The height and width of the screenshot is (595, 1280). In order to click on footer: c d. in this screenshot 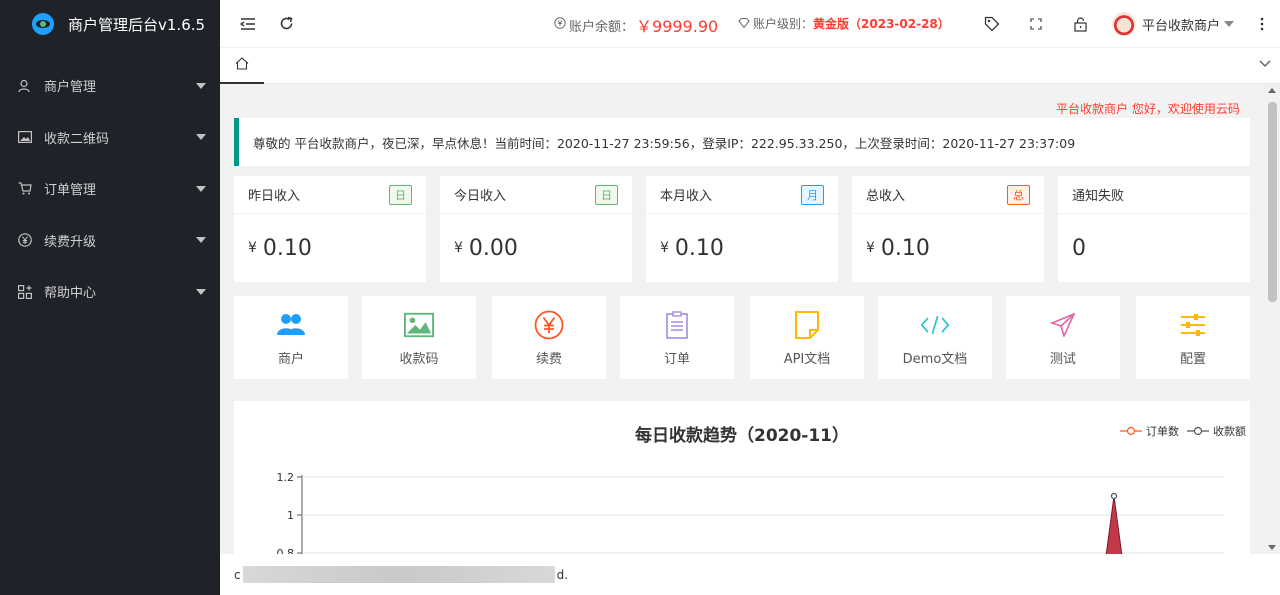, I will do `click(750, 574)`.